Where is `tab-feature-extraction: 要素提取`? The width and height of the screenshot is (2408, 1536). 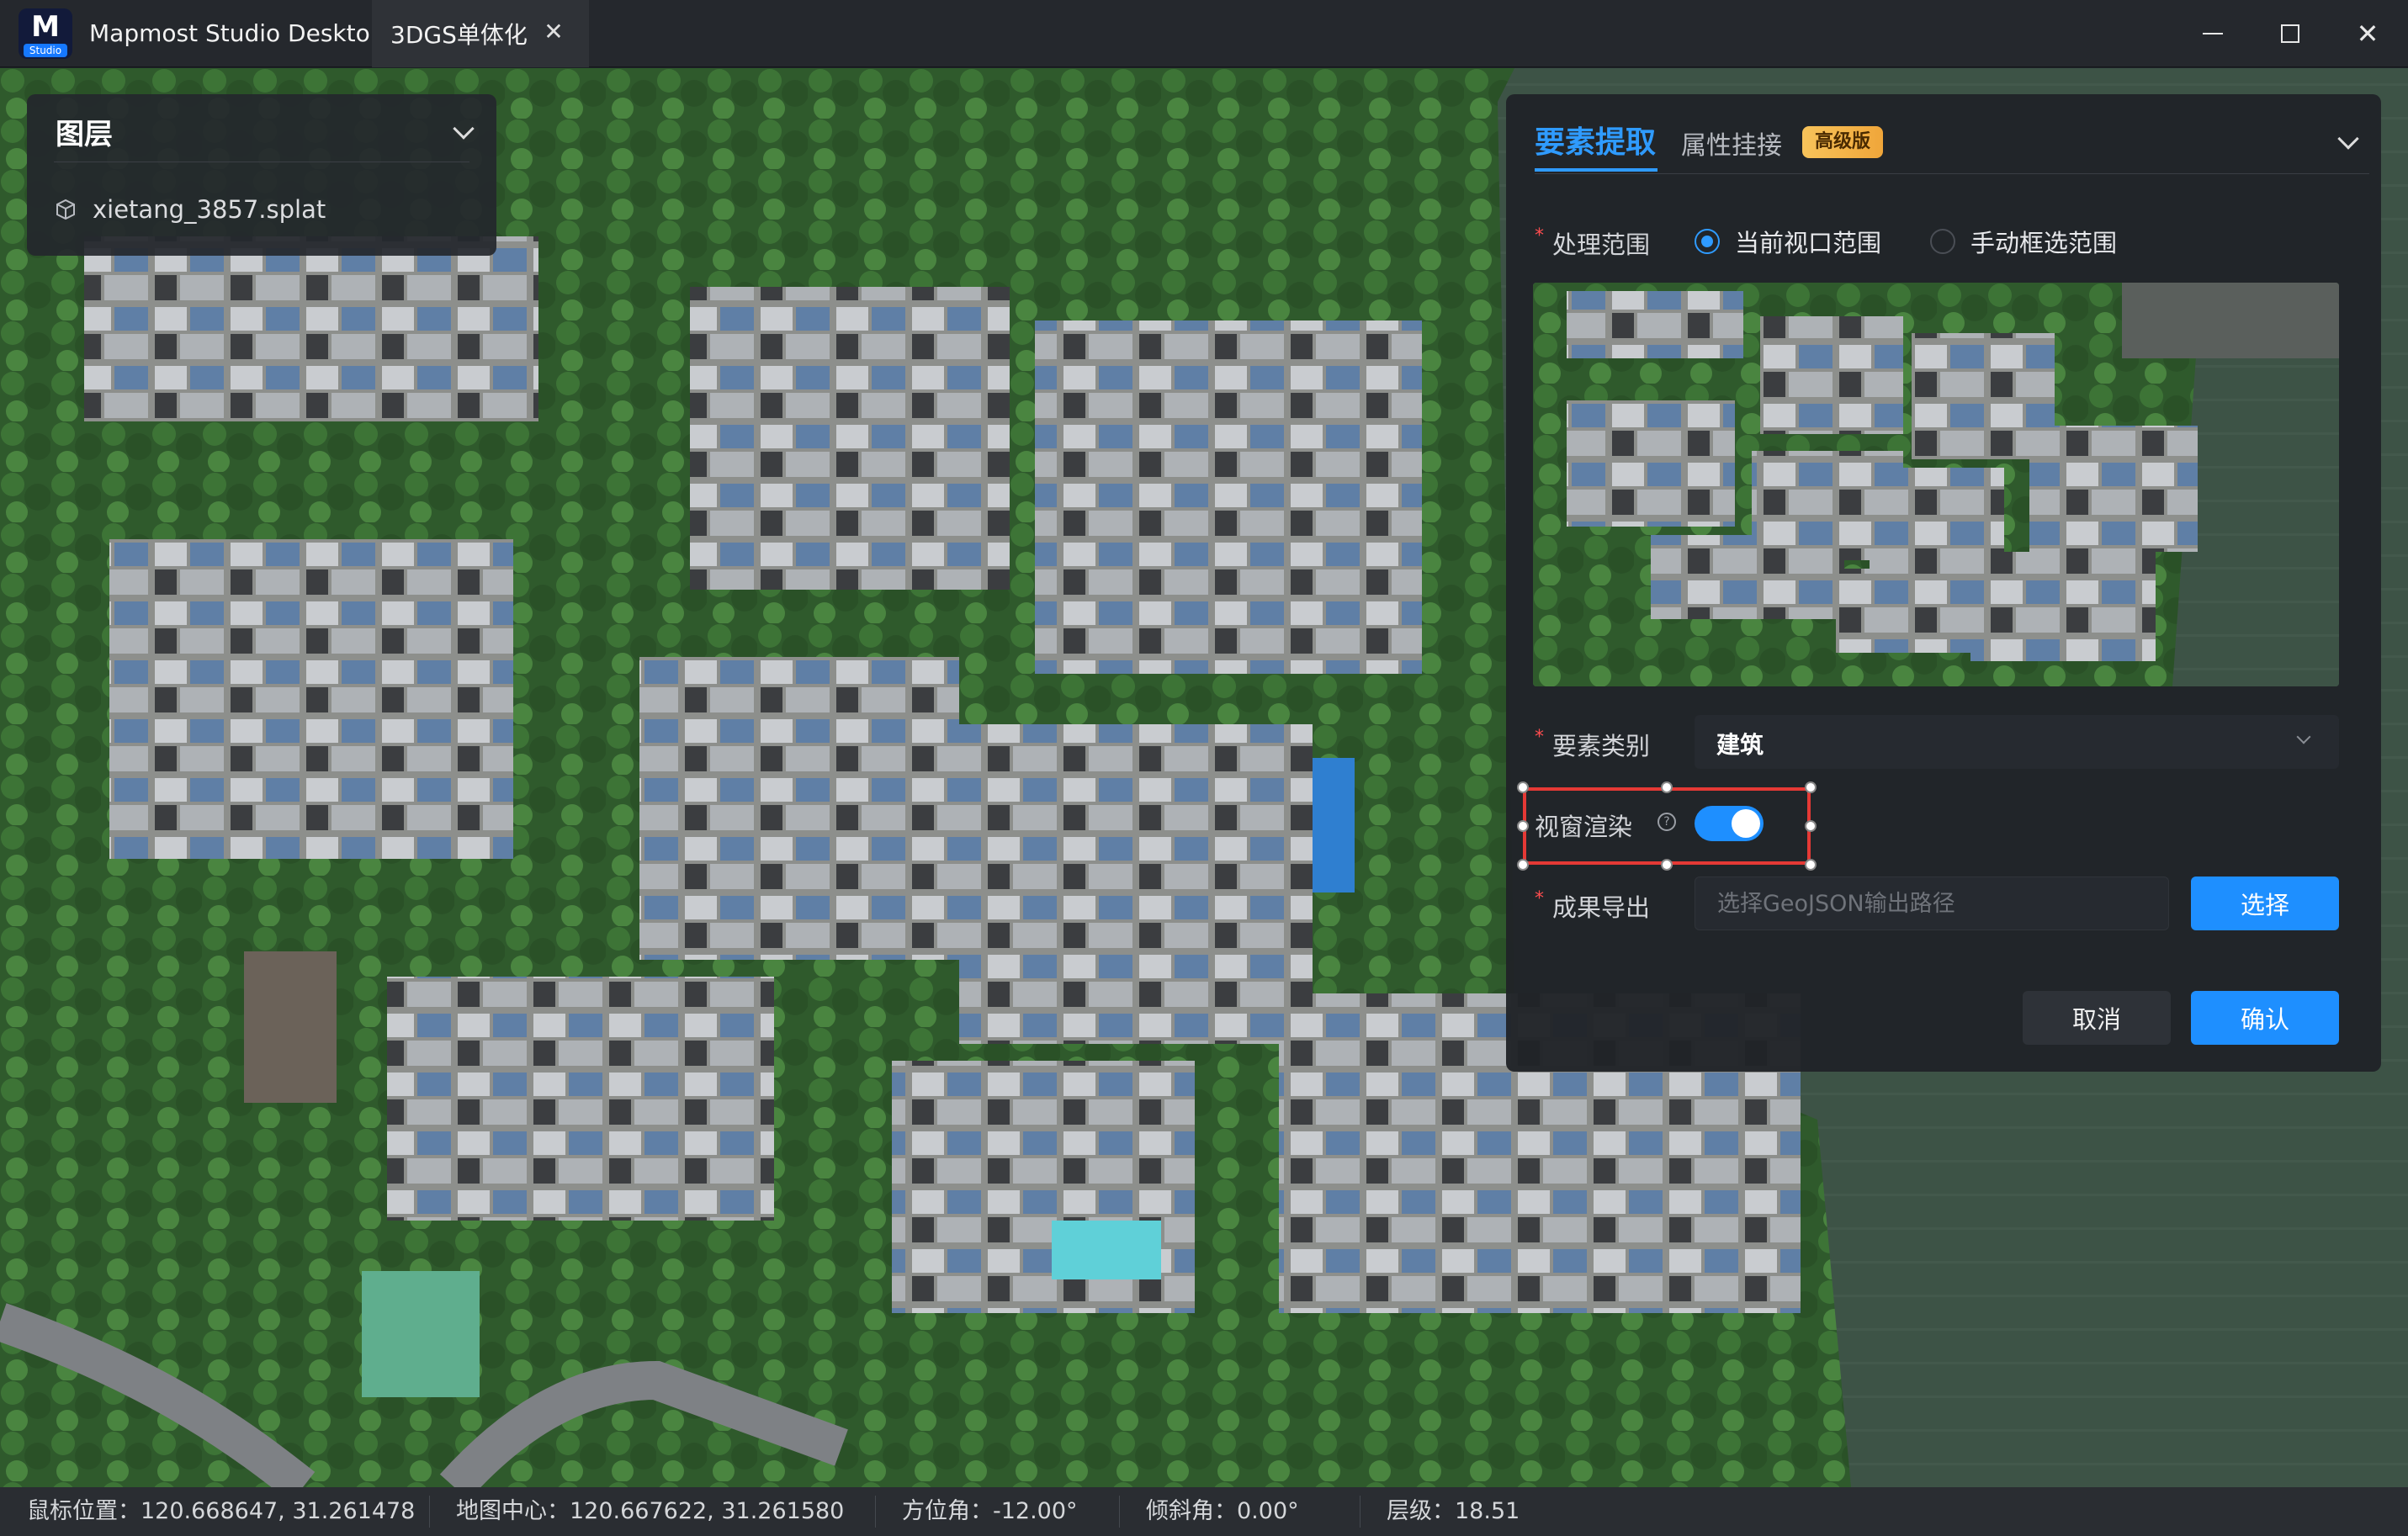
tab-feature-extraction: 要素提取 is located at coordinates (1596, 140).